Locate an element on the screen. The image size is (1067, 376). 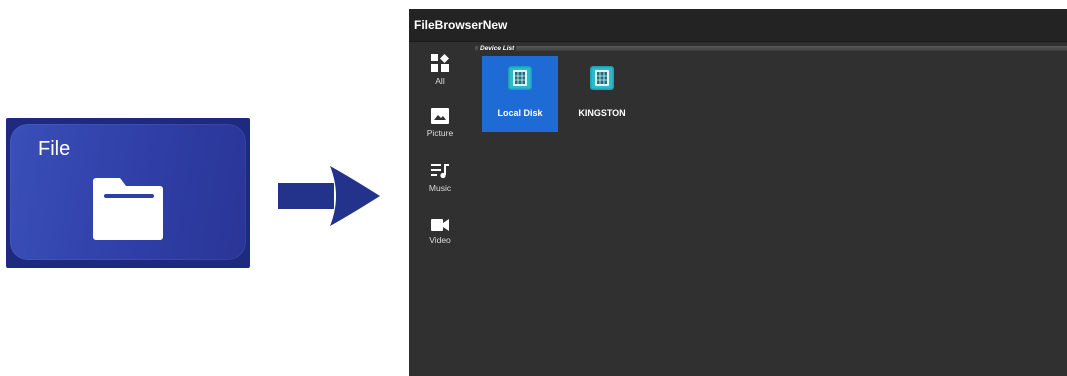
sidebar-item-video: Video is located at coordinates (440, 232).